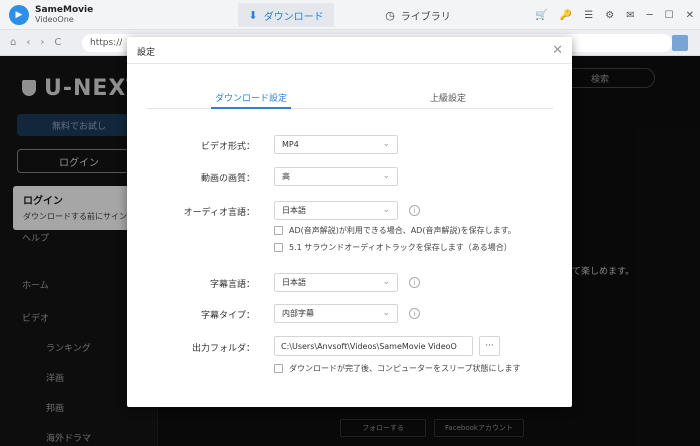 The width and height of the screenshot is (700, 446). I want to click on video-quality-value: 高, so click(286, 176).